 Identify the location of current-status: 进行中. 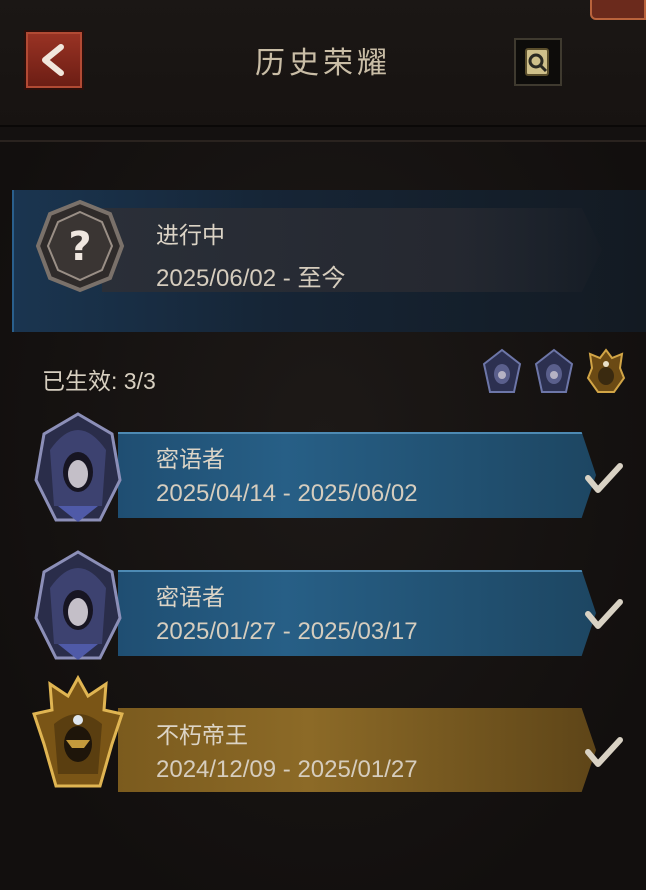
(190, 235).